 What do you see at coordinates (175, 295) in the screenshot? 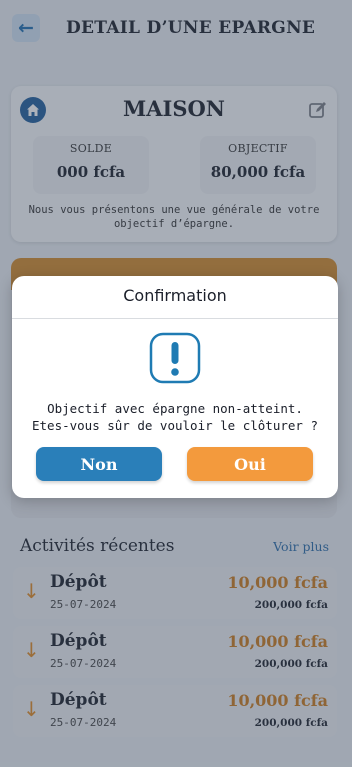
I see `dialog-title: Confirmation` at bounding box center [175, 295].